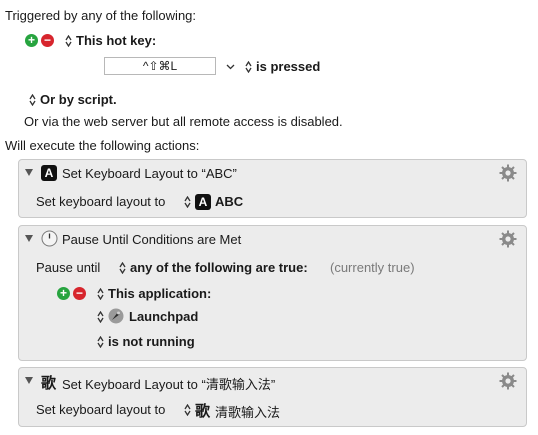 The image size is (538, 435). I want to click on hotkey-field: ^⇧⌘L, so click(160, 66).